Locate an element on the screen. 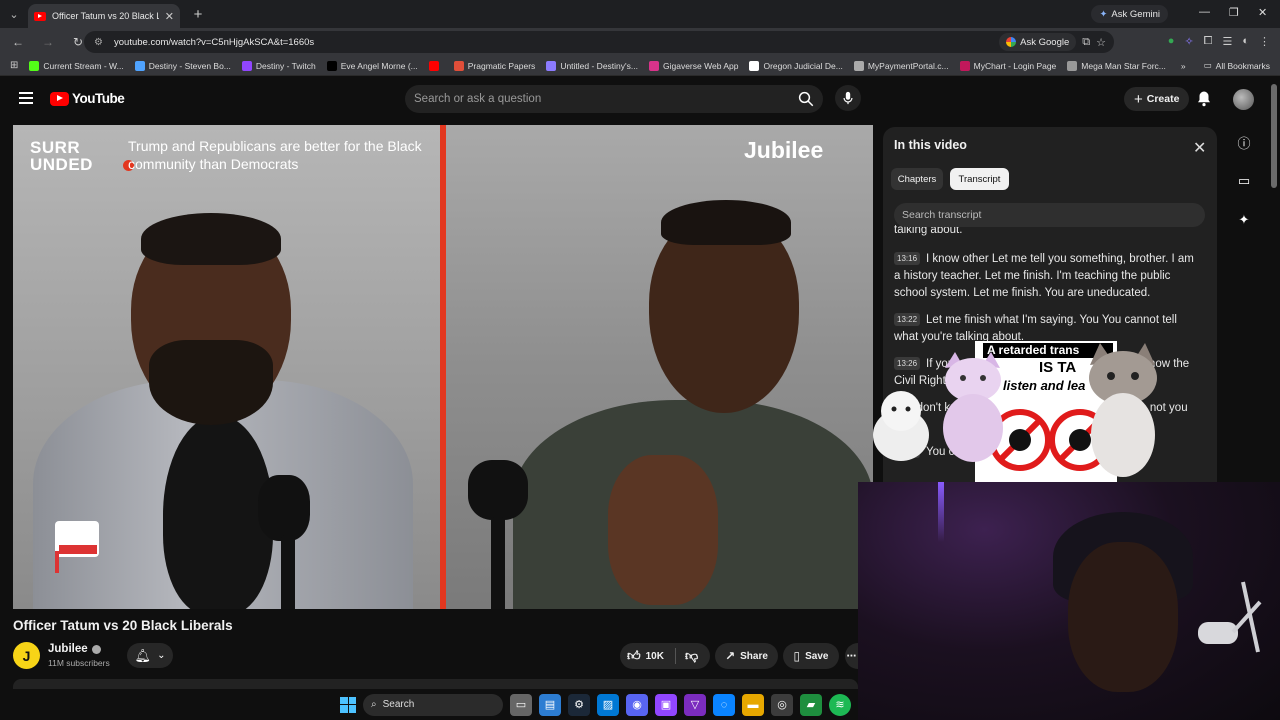  ask-ai-sparkle-icon: ✦ is located at coordinates (1244, 220).